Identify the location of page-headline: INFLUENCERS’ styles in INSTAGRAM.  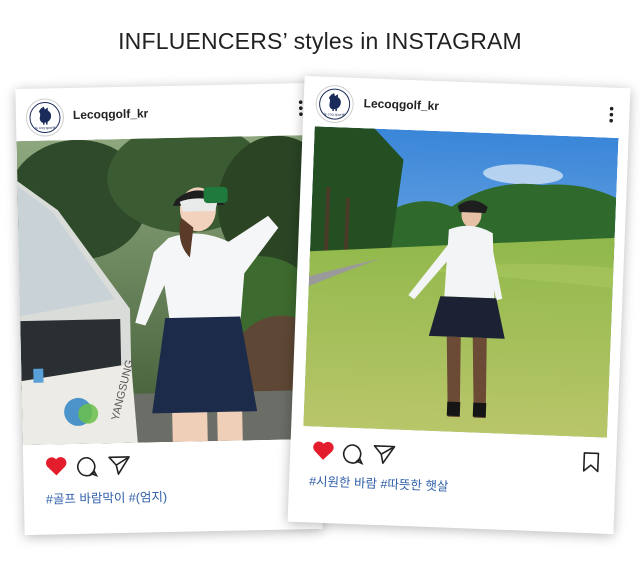
(320, 41).